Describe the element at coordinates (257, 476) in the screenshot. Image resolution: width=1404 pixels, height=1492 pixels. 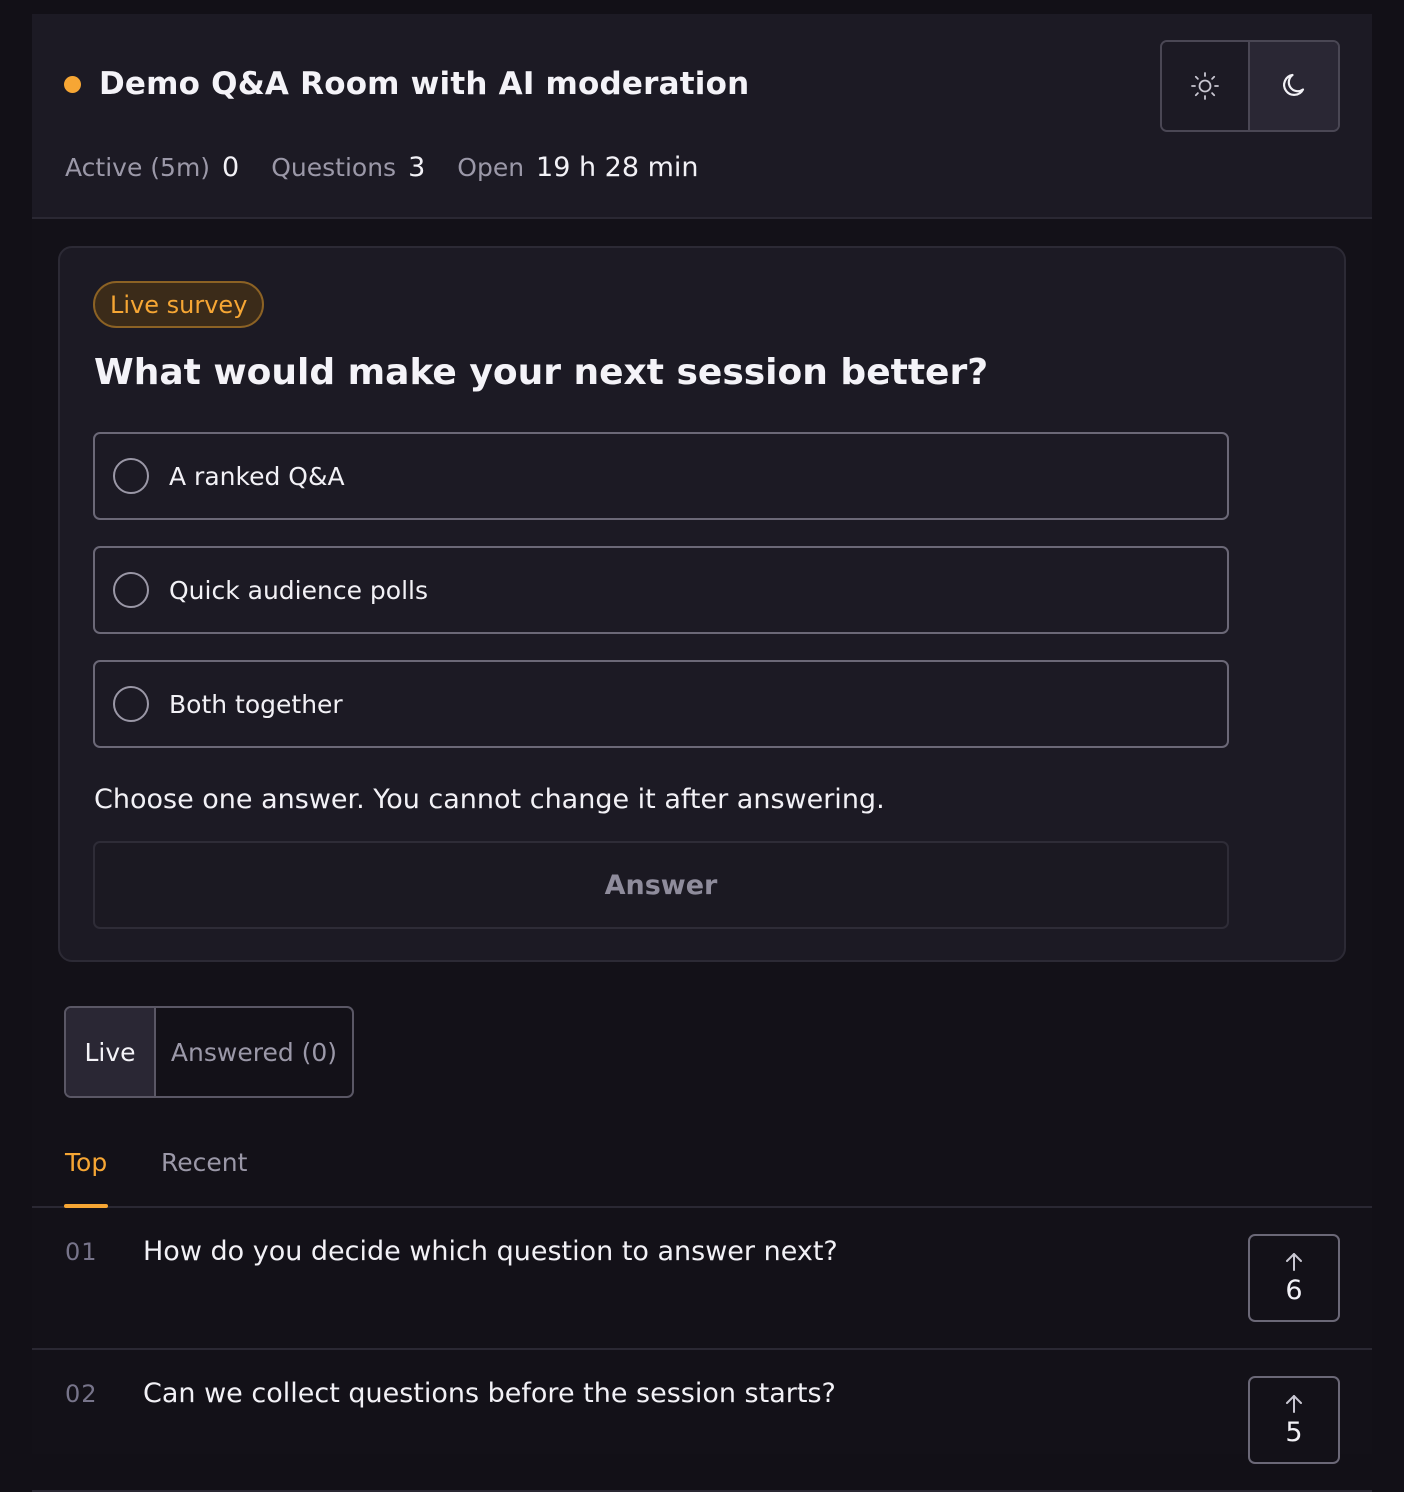
I see `option-label: A ranked Q&A` at that location.